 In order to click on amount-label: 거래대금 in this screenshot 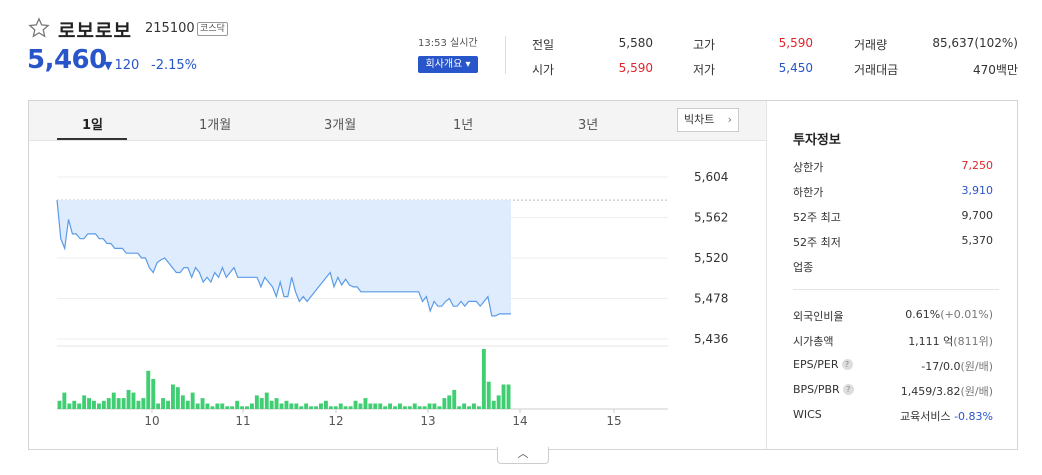, I will do `click(876, 70)`.